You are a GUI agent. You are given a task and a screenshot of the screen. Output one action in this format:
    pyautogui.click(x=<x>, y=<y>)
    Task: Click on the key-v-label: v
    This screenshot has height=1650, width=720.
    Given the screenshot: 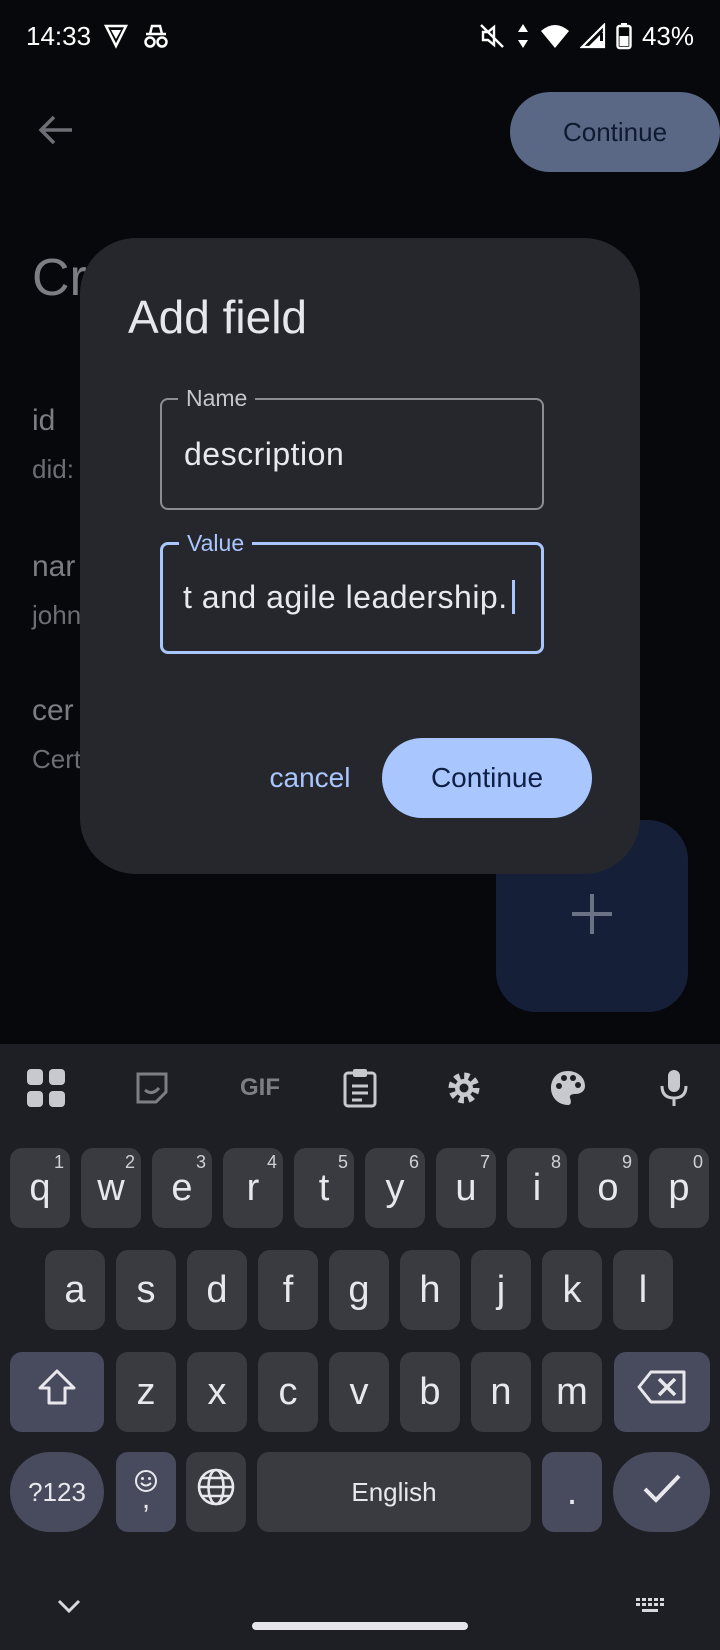 What is the action you would take?
    pyautogui.click(x=359, y=1391)
    